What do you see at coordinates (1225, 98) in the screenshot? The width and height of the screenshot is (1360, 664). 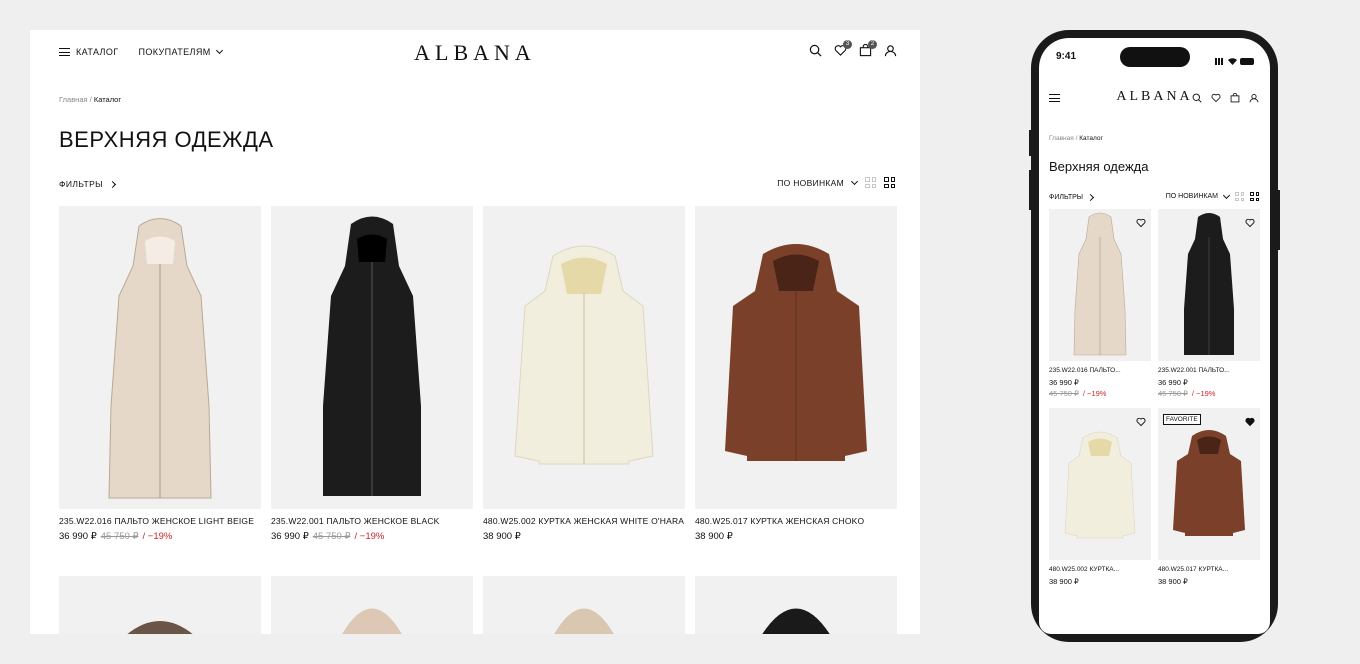 I see `header-actions` at bounding box center [1225, 98].